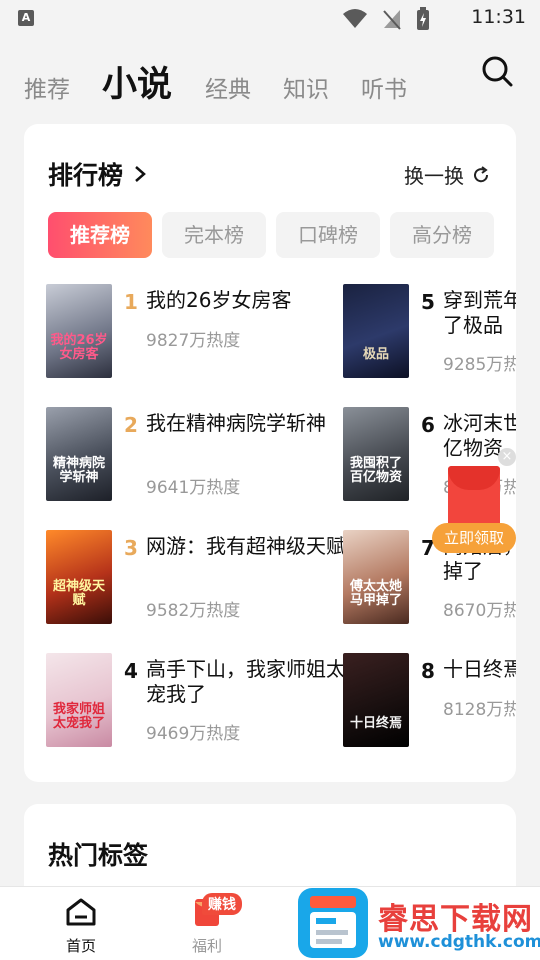 The height and width of the screenshot is (960, 540). Describe the element at coordinates (196, 578) in the screenshot. I see `book-item: 超神级天赋 3 网游：我有超神级天赋 9582万热度` at that location.